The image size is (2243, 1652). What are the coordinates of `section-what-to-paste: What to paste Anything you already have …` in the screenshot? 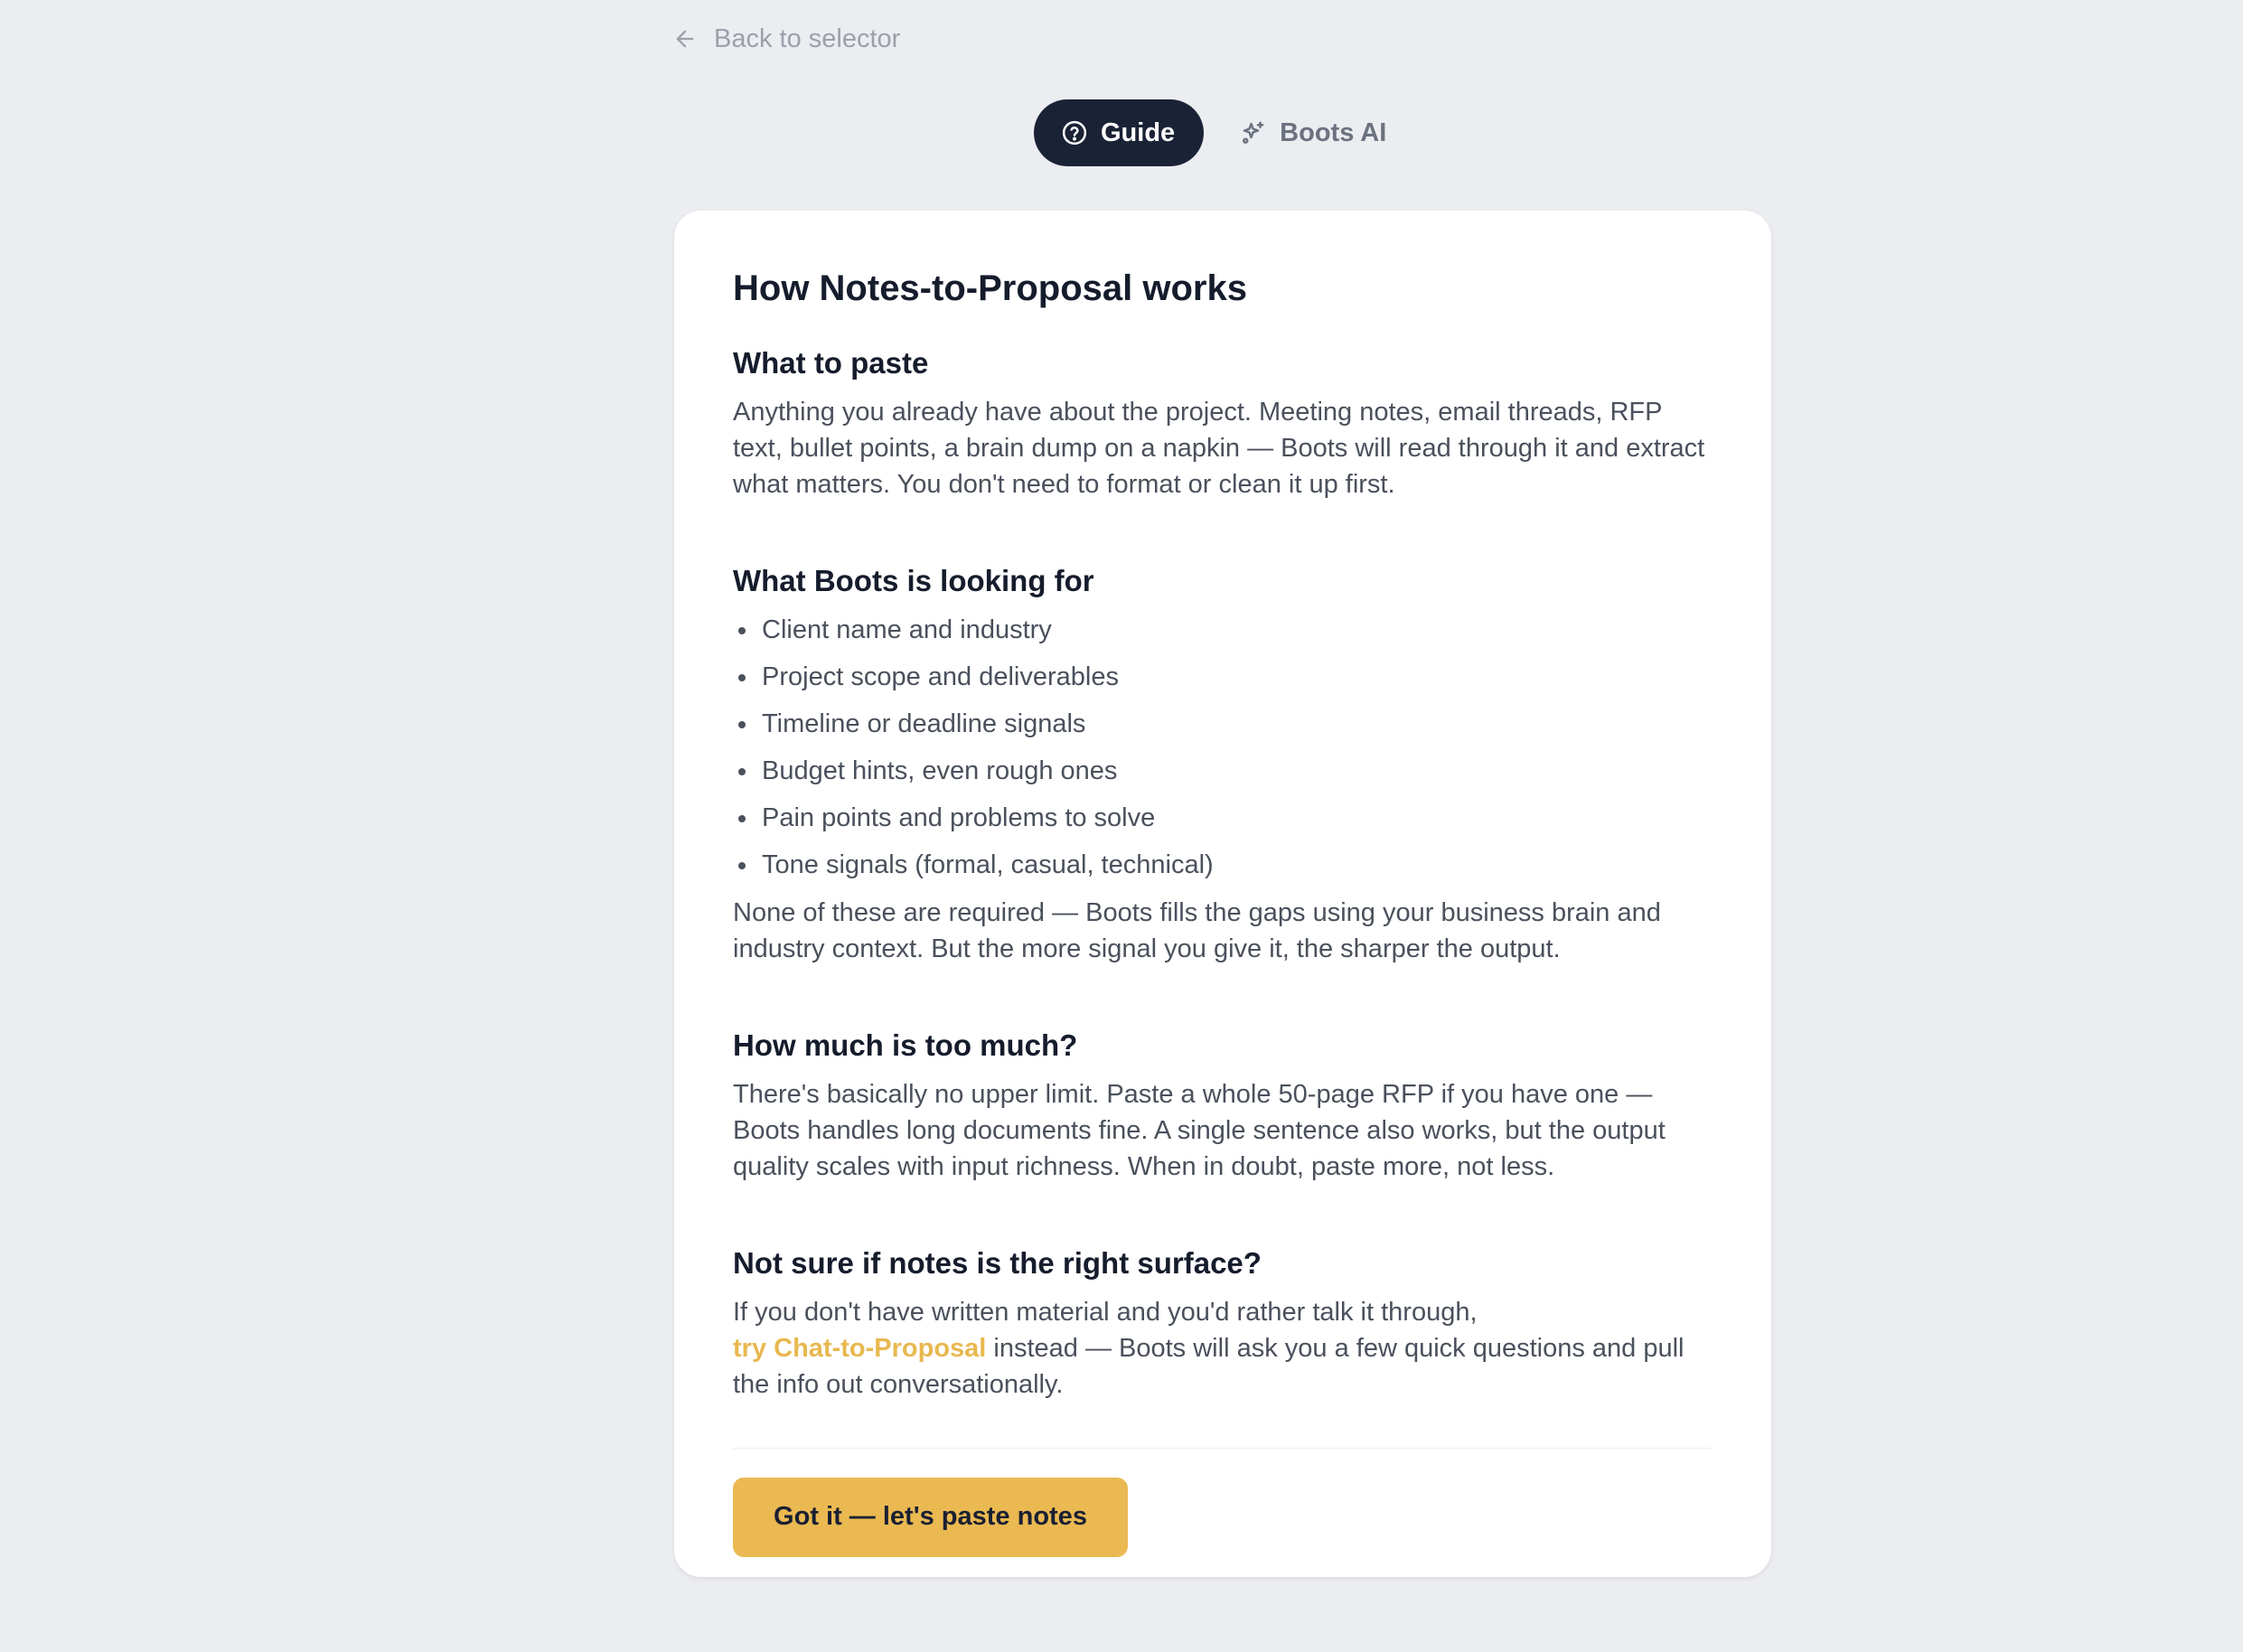 It's located at (1222, 423).